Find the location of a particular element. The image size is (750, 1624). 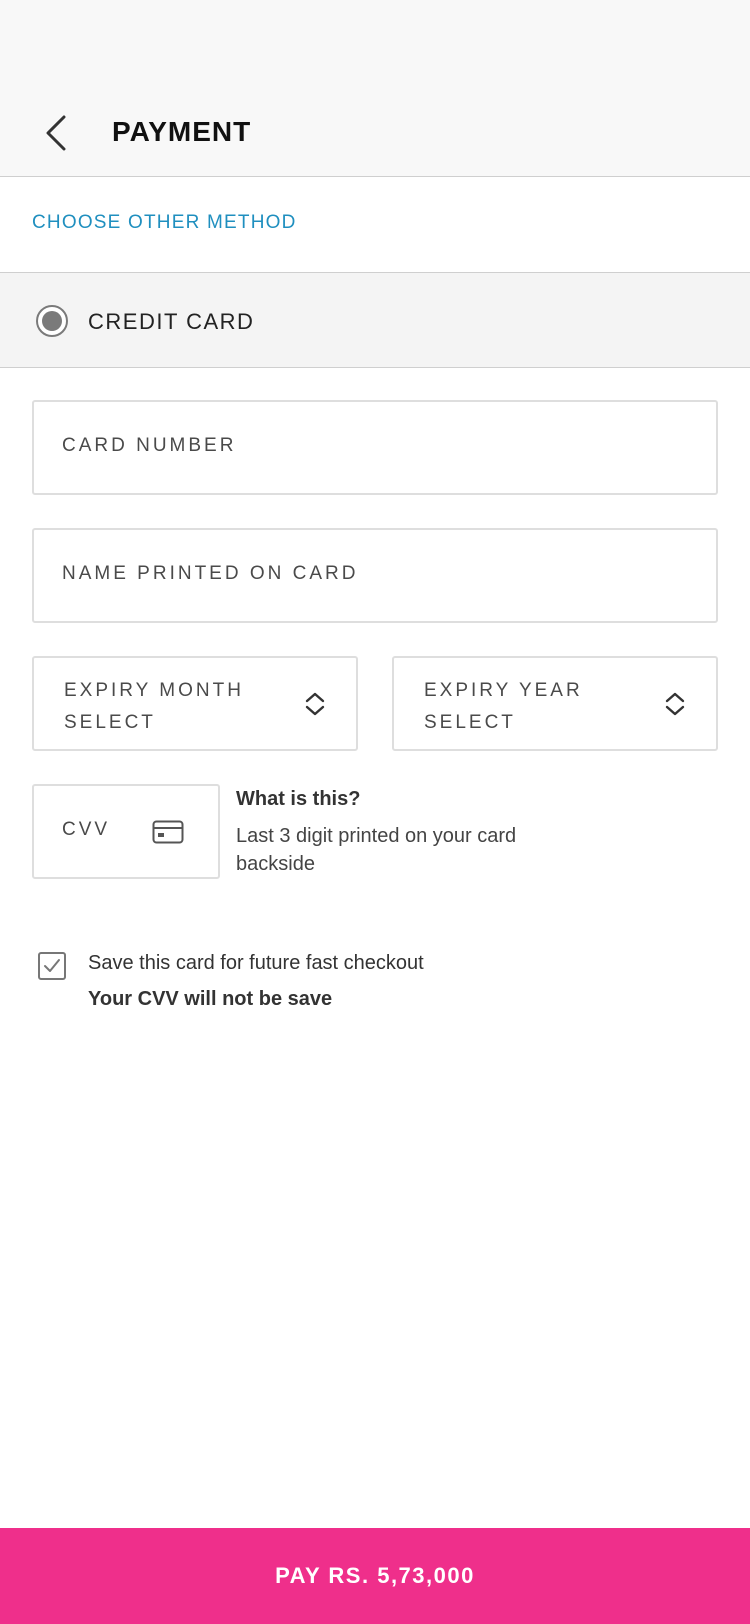

card-number-field-box is located at coordinates (375, 447).